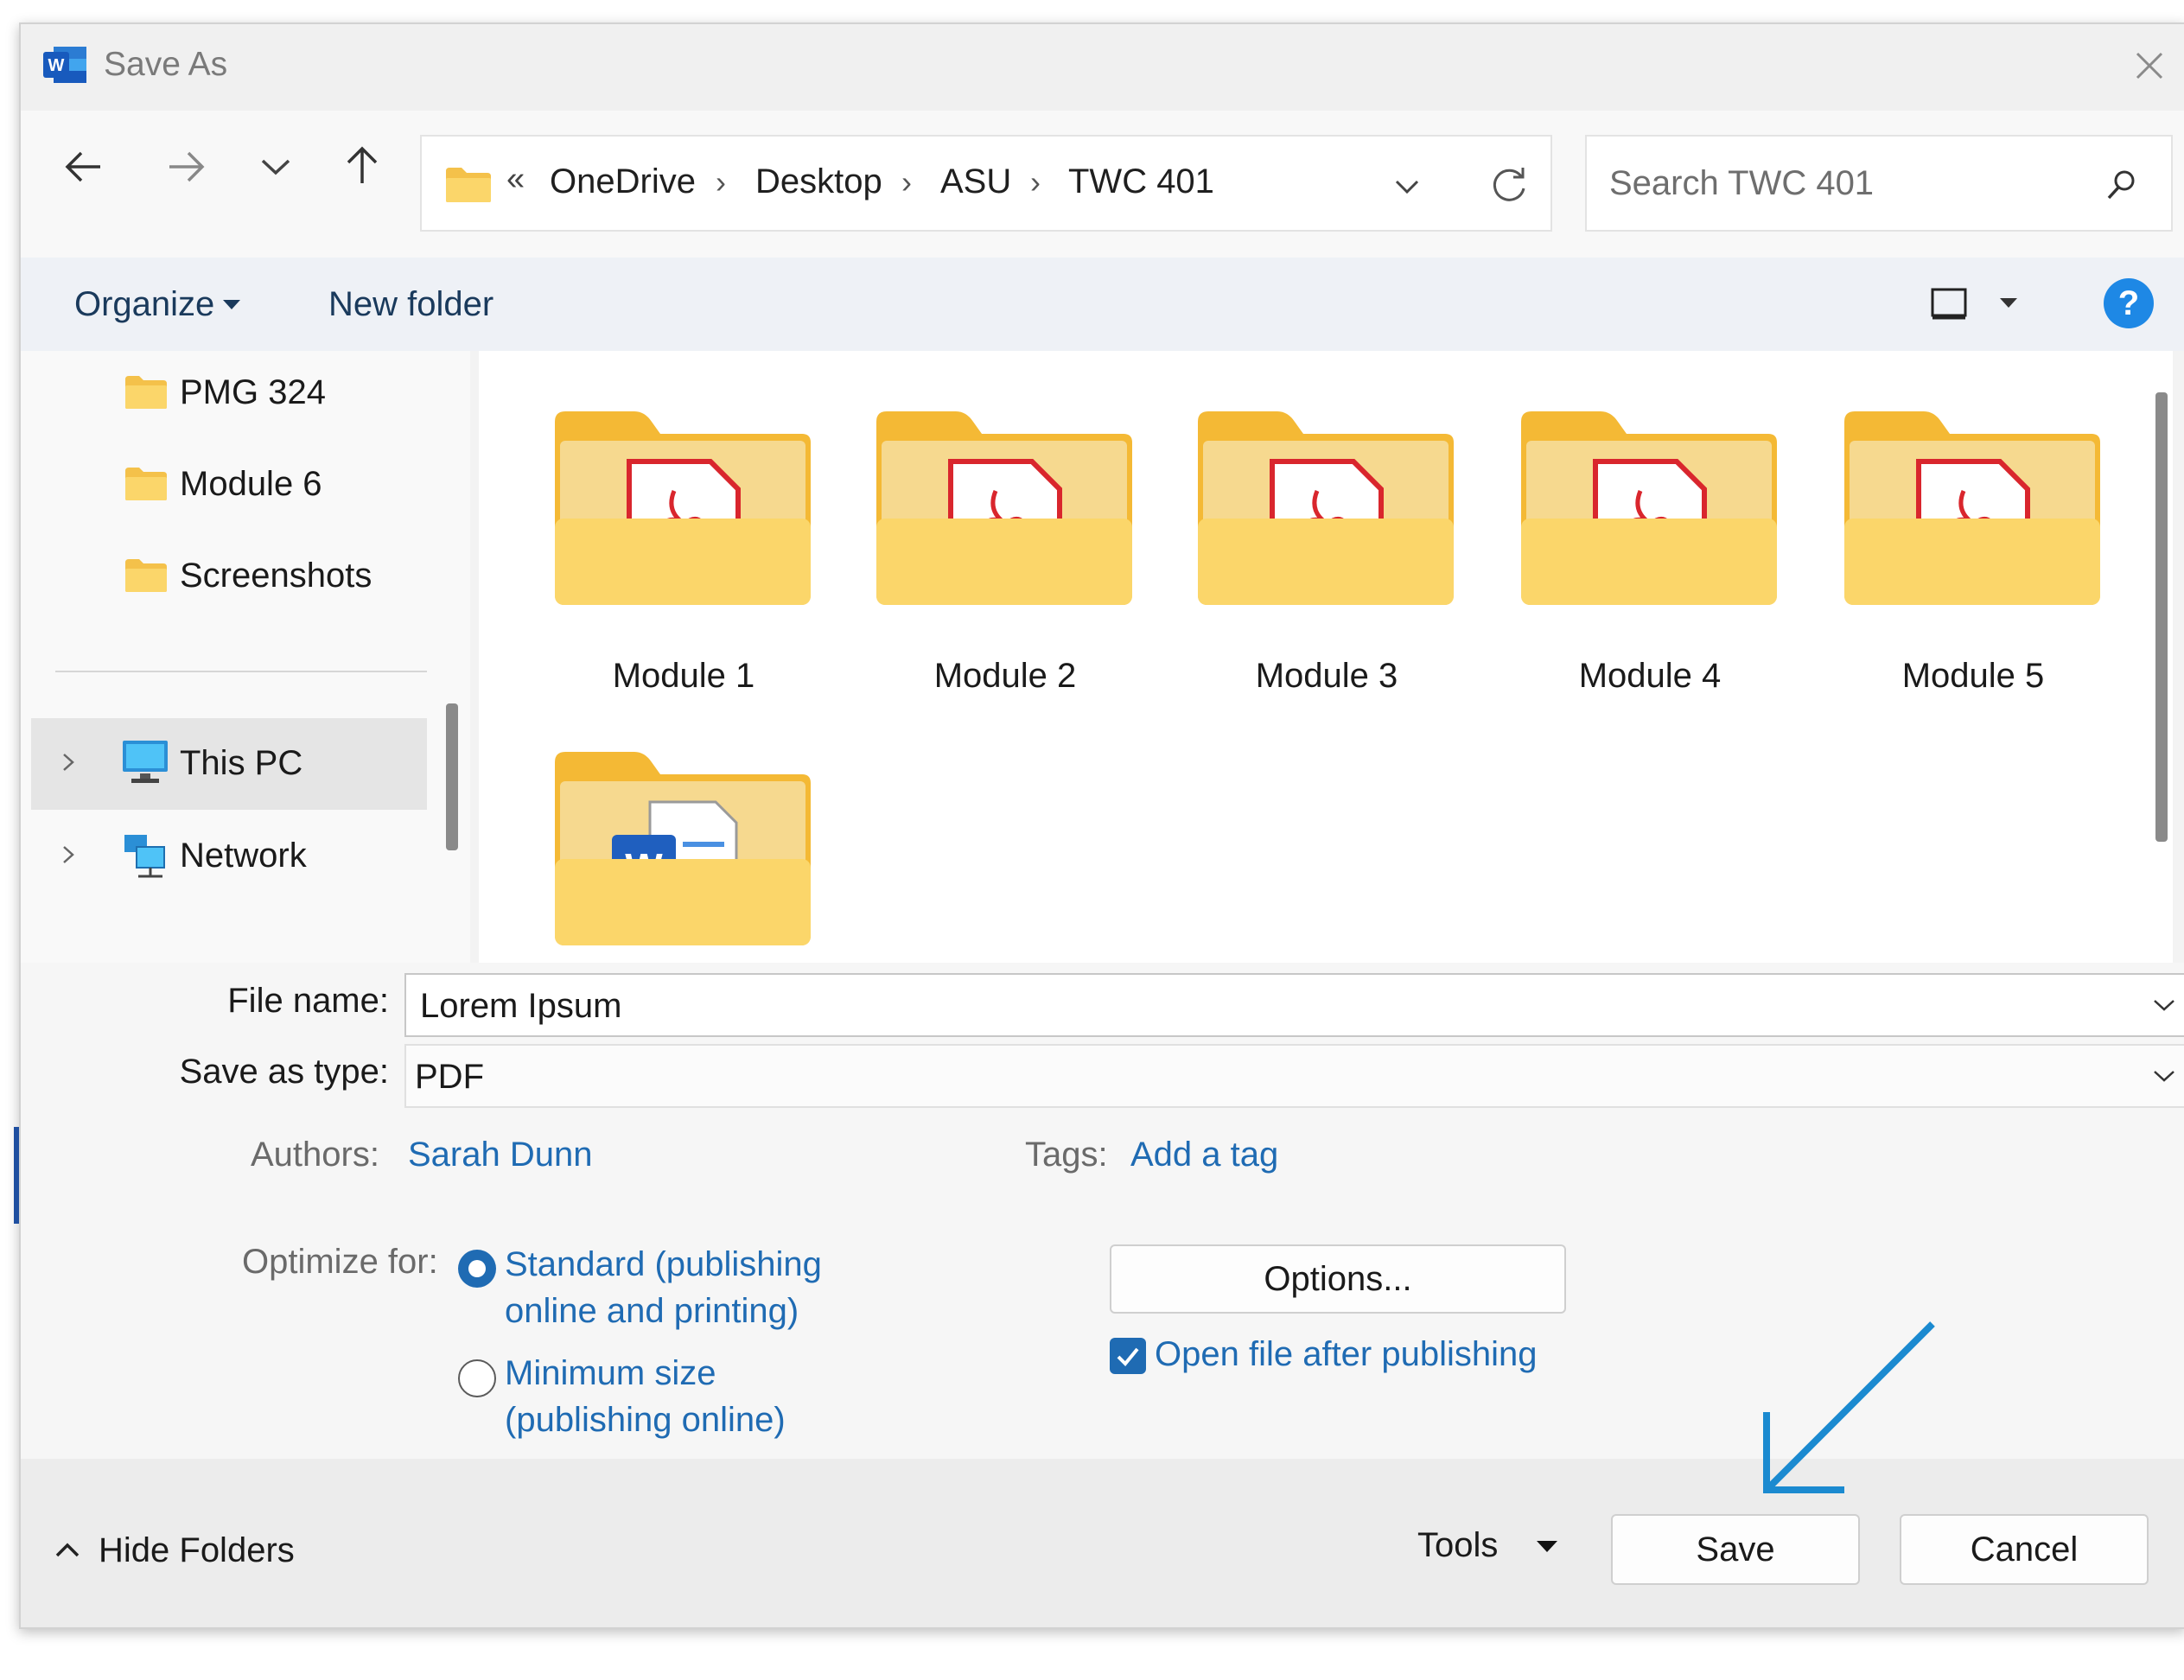  What do you see at coordinates (623, 182) in the screenshot?
I see `breadcrumb-onedrive: OneDrive` at bounding box center [623, 182].